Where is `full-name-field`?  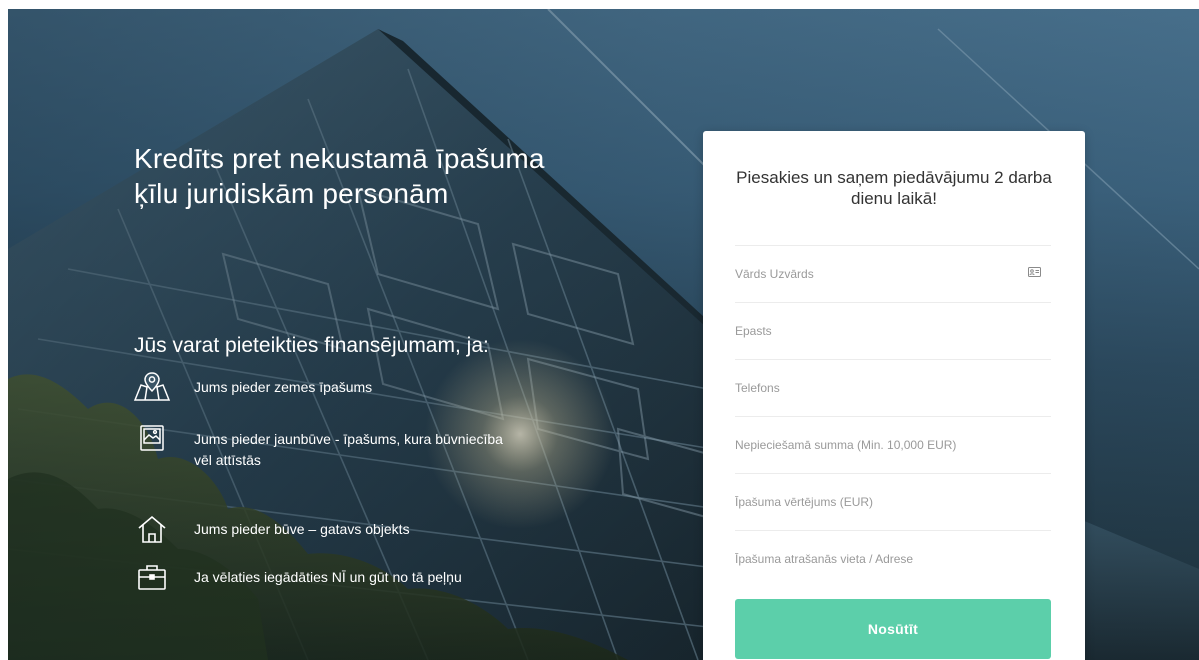
full-name-field is located at coordinates (893, 273).